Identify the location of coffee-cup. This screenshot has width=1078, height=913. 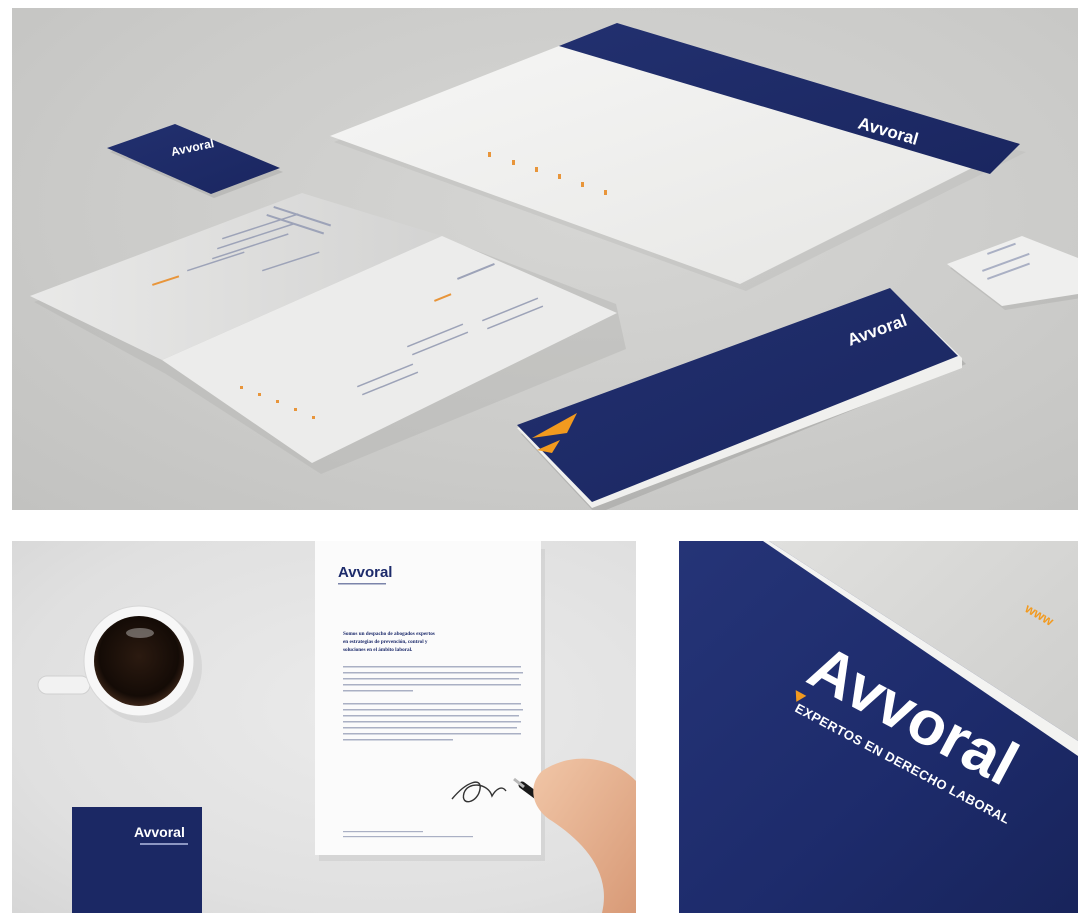
(119, 664).